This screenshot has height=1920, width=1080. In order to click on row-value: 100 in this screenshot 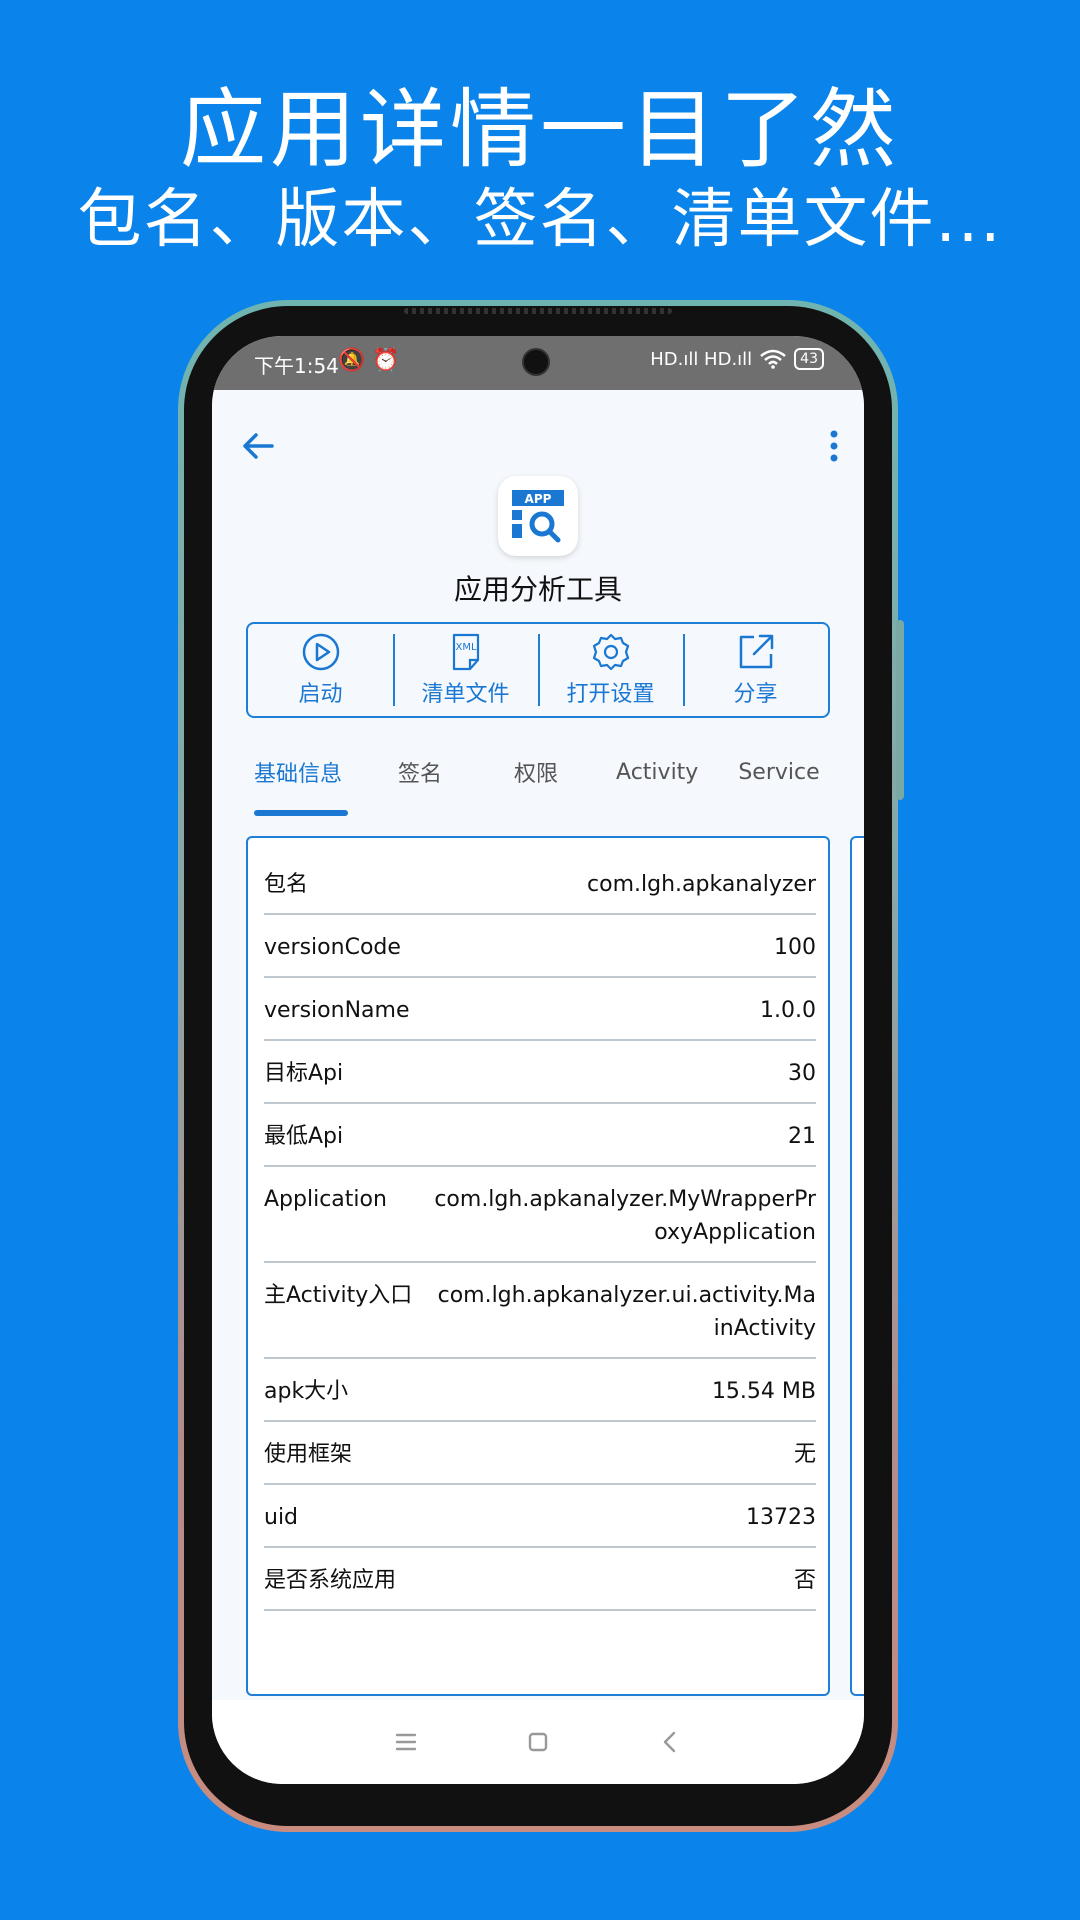, I will do `click(795, 947)`.